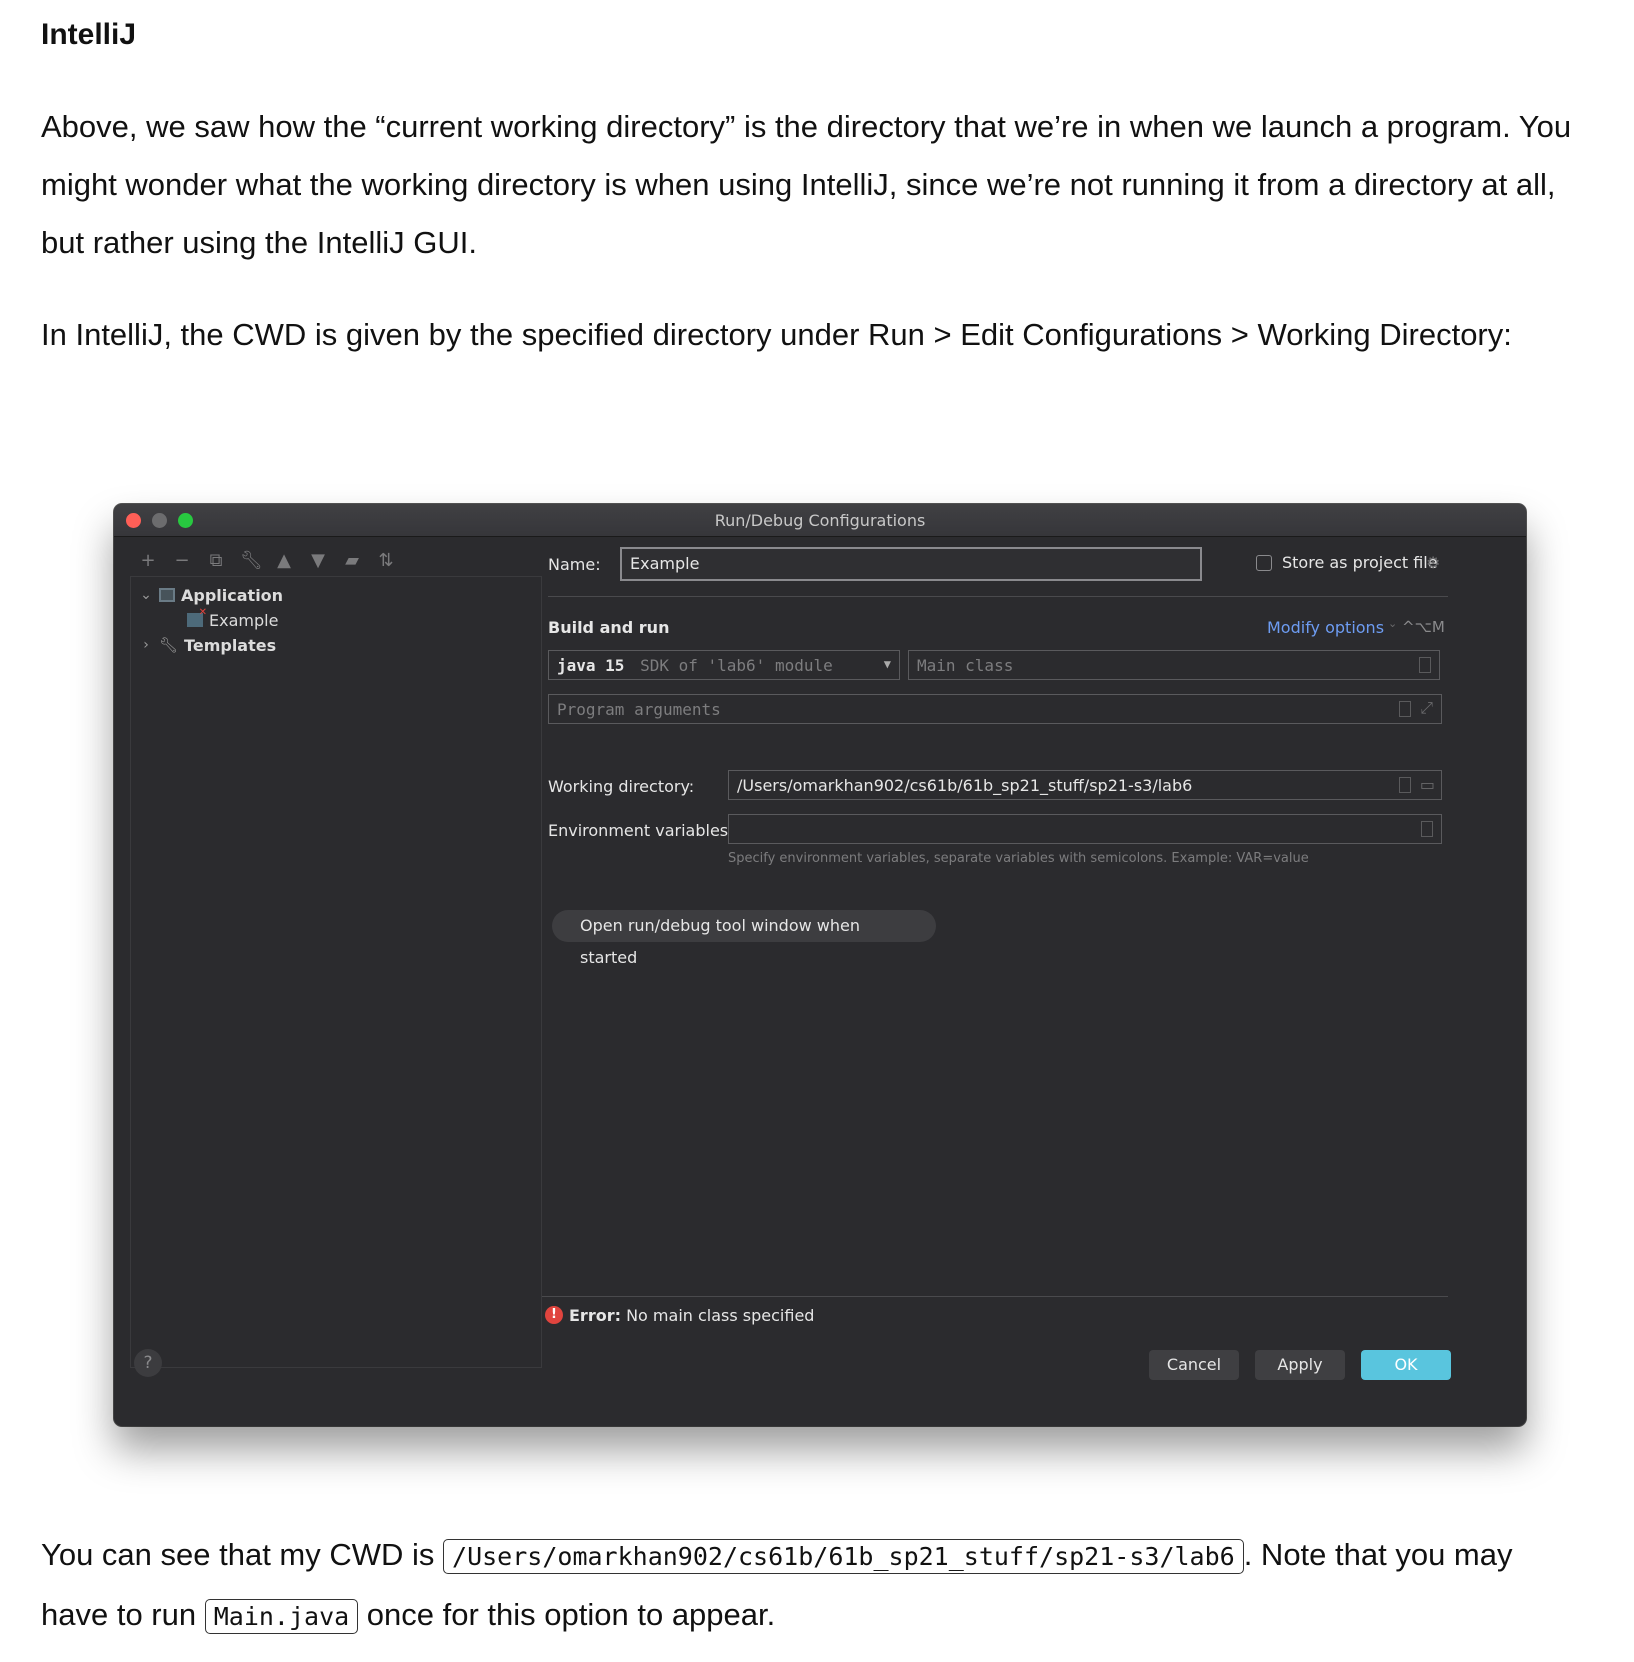 The width and height of the screenshot is (1634, 1662). I want to click on tree-item-example: Example, so click(232, 619).